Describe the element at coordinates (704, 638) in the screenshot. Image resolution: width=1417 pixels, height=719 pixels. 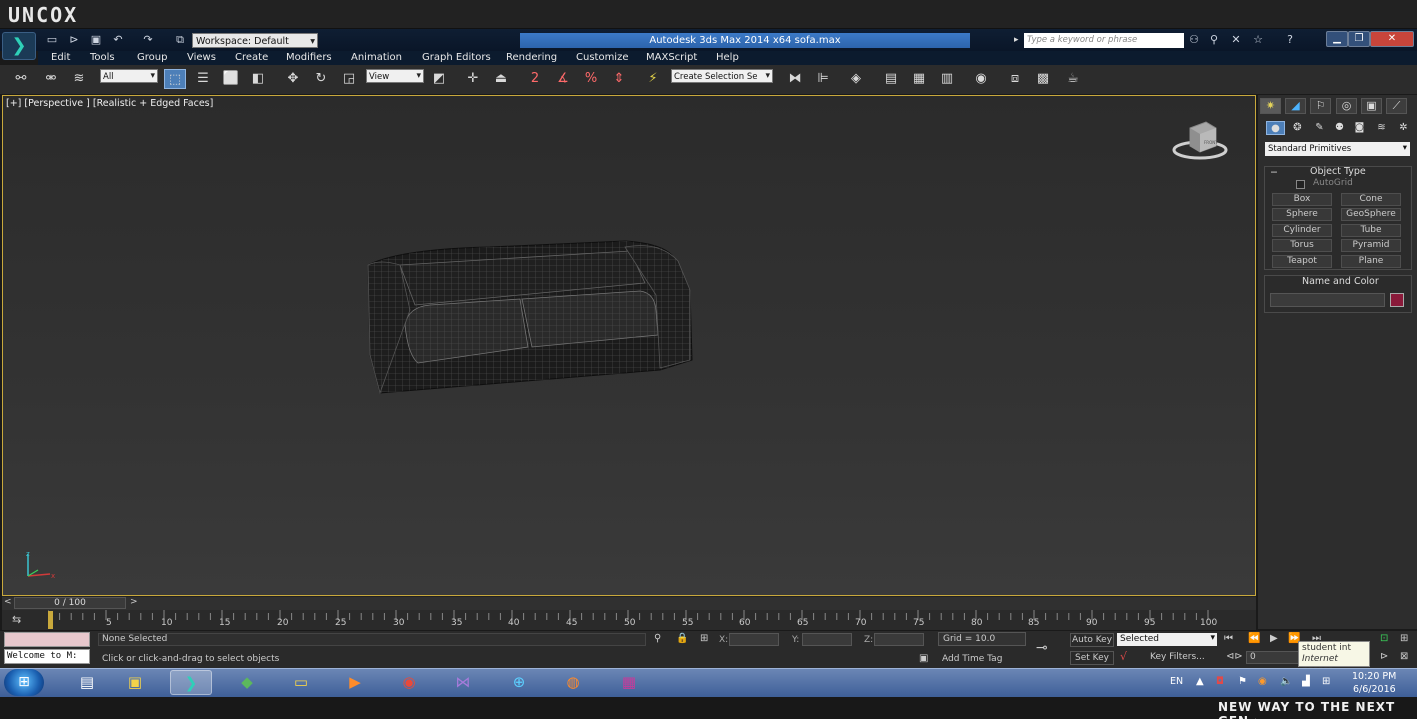
I see `absolute-transform-icon: ⊞` at that location.